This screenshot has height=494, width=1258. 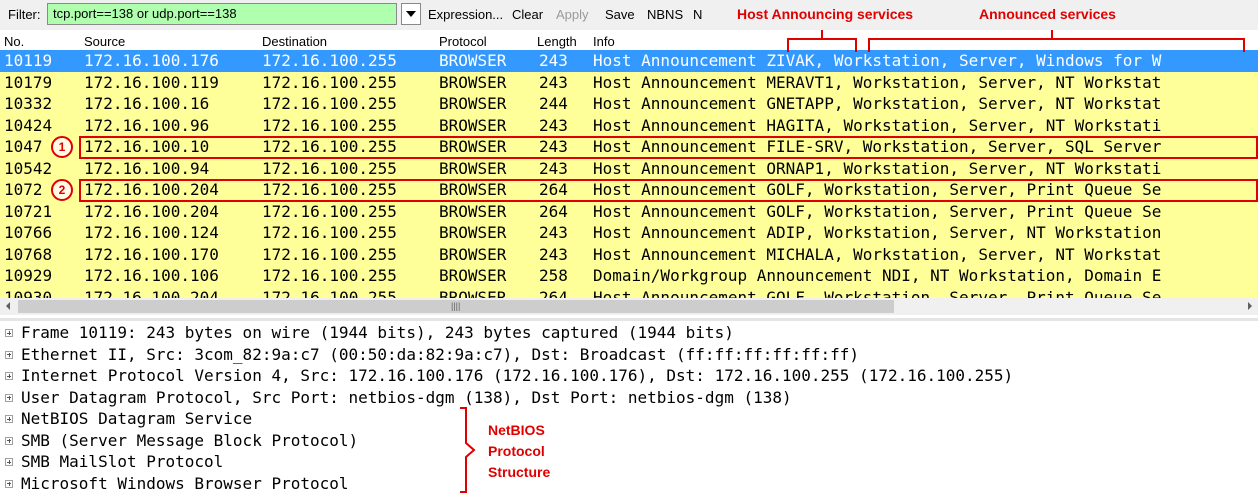 What do you see at coordinates (553, 275) in the screenshot?
I see `packet-length: 258` at bounding box center [553, 275].